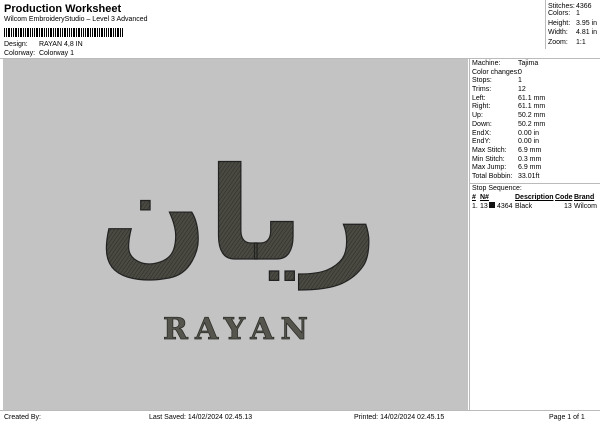 Image resolution: width=600 pixels, height=425 pixels. Describe the element at coordinates (201, 417) in the screenshot. I see `last-saved: Last Saved: 14/02/2024 02.45.13` at that location.